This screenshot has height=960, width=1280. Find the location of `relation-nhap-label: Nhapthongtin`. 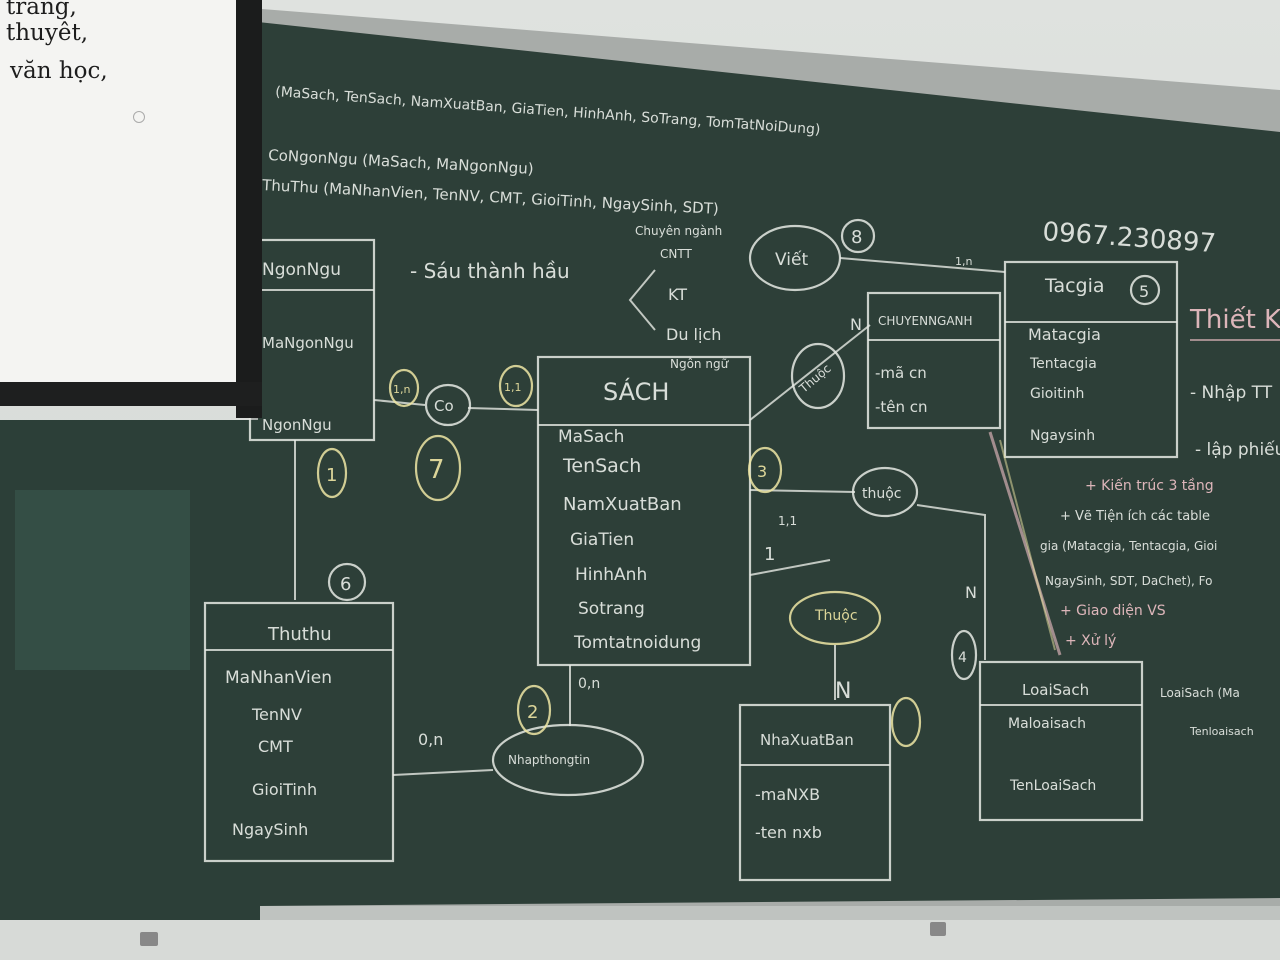

relation-nhap-label: Nhapthongtin is located at coordinates (549, 760).